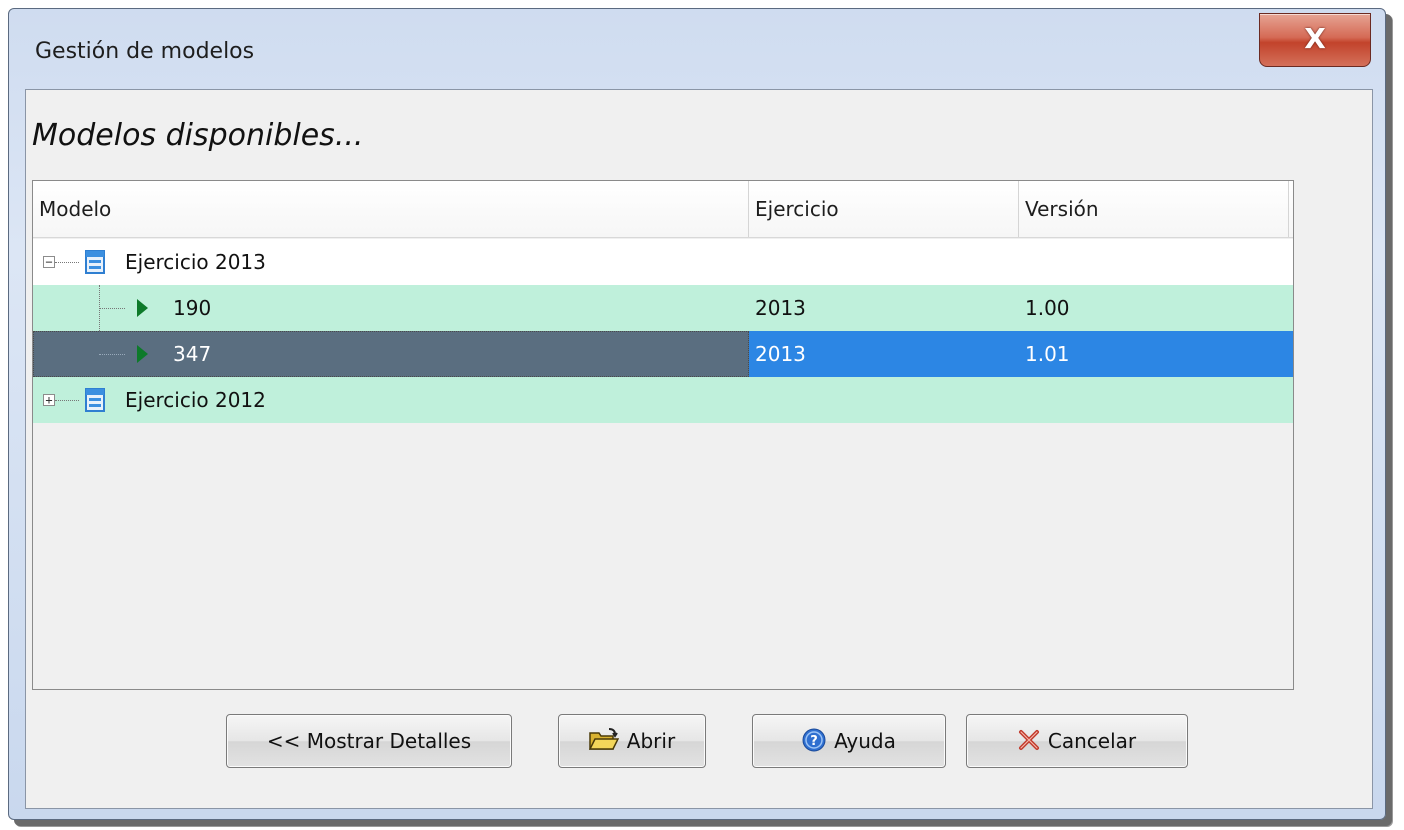 This screenshot has width=1404, height=830. I want to click on open-button: Abrir, so click(632, 741).